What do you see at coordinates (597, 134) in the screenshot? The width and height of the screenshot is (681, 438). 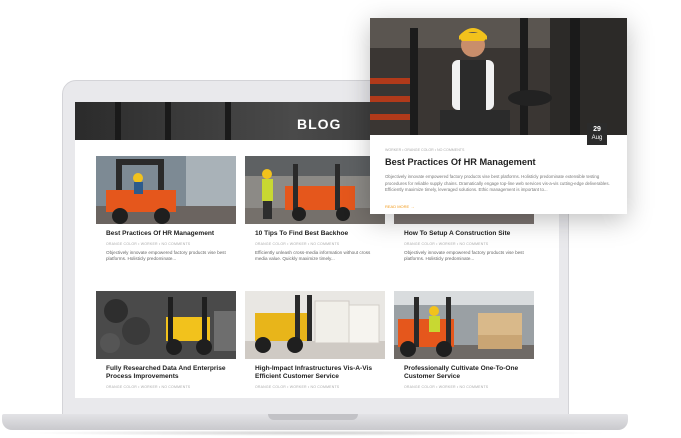 I see `date-badge: 29 Aug` at bounding box center [597, 134].